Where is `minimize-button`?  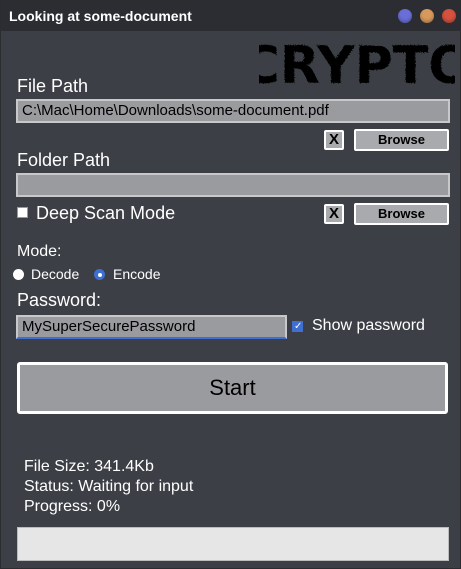
minimize-button is located at coordinates (405, 16).